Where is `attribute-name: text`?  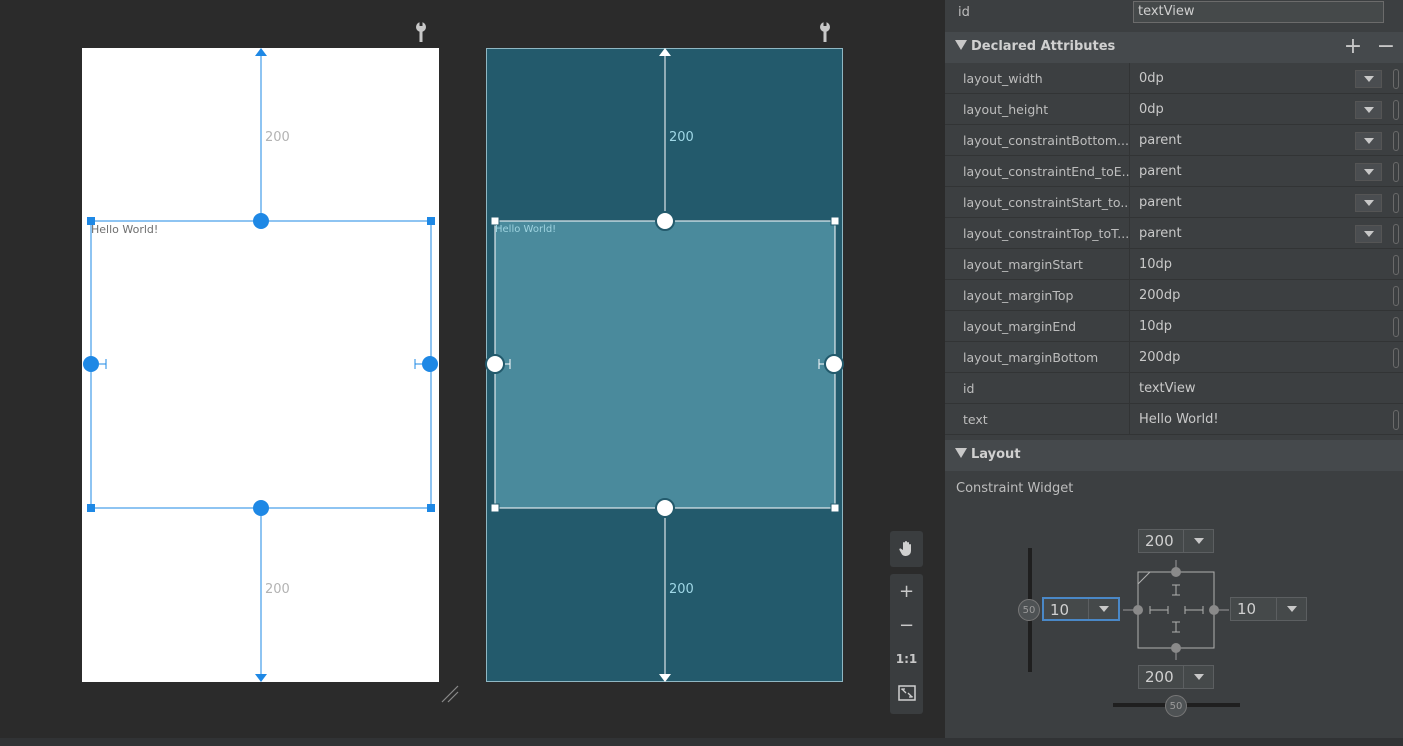
attribute-name: text is located at coordinates (975, 419).